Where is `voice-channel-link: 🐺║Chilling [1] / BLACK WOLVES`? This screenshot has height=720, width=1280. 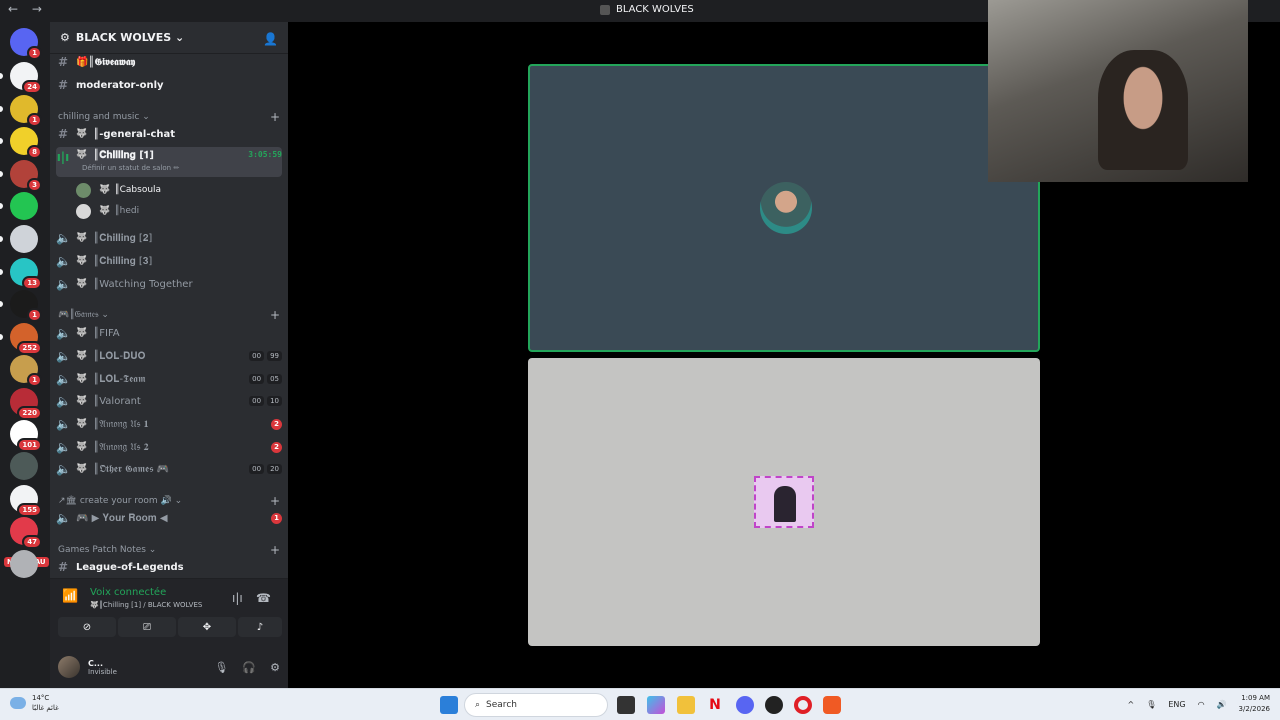
voice-channel-link: 🐺║Chilling [1] / BLACK WOLVES is located at coordinates (146, 605).